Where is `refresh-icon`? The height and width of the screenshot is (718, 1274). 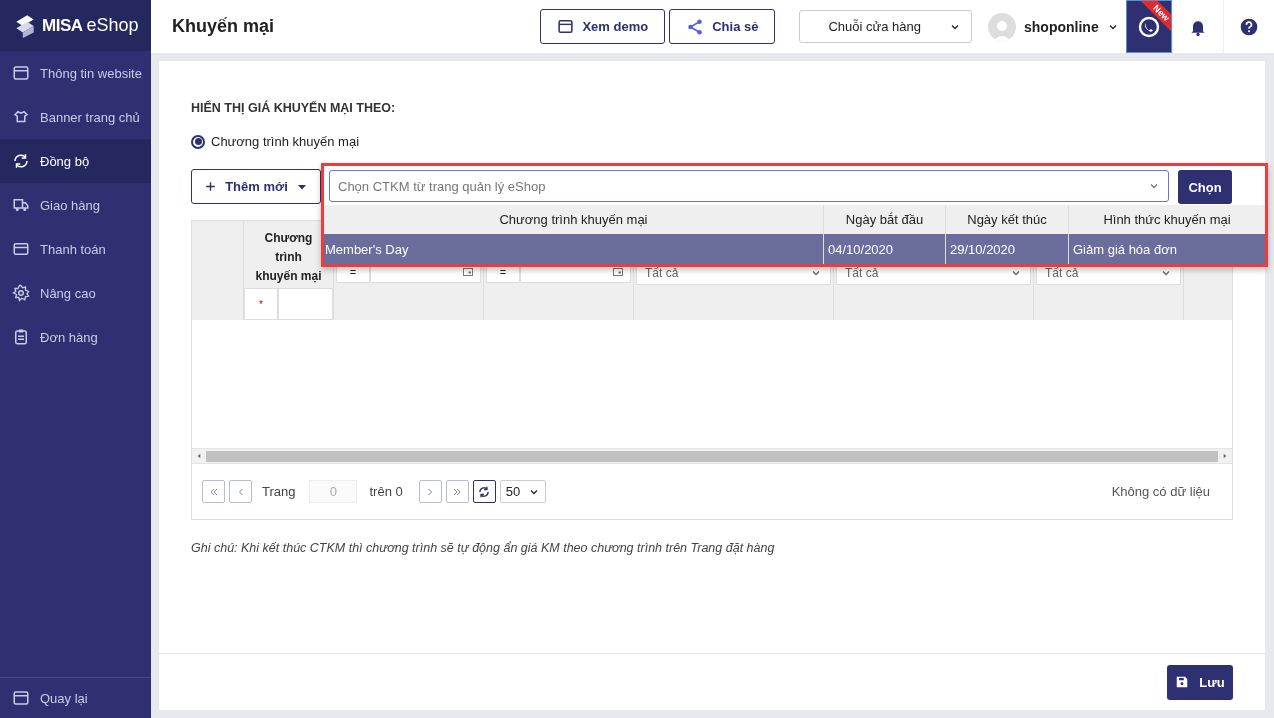
refresh-icon is located at coordinates (484, 491).